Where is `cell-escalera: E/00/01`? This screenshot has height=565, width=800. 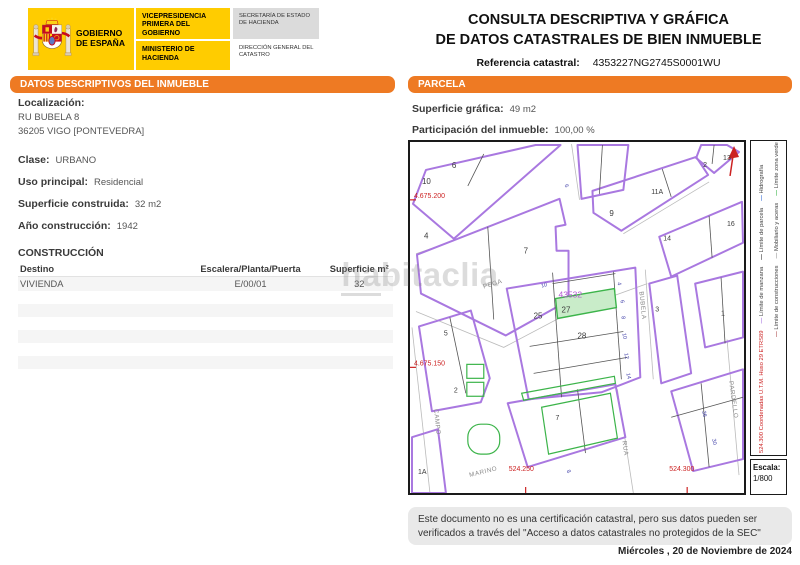
cell-escalera: E/00/01 is located at coordinates (250, 284).